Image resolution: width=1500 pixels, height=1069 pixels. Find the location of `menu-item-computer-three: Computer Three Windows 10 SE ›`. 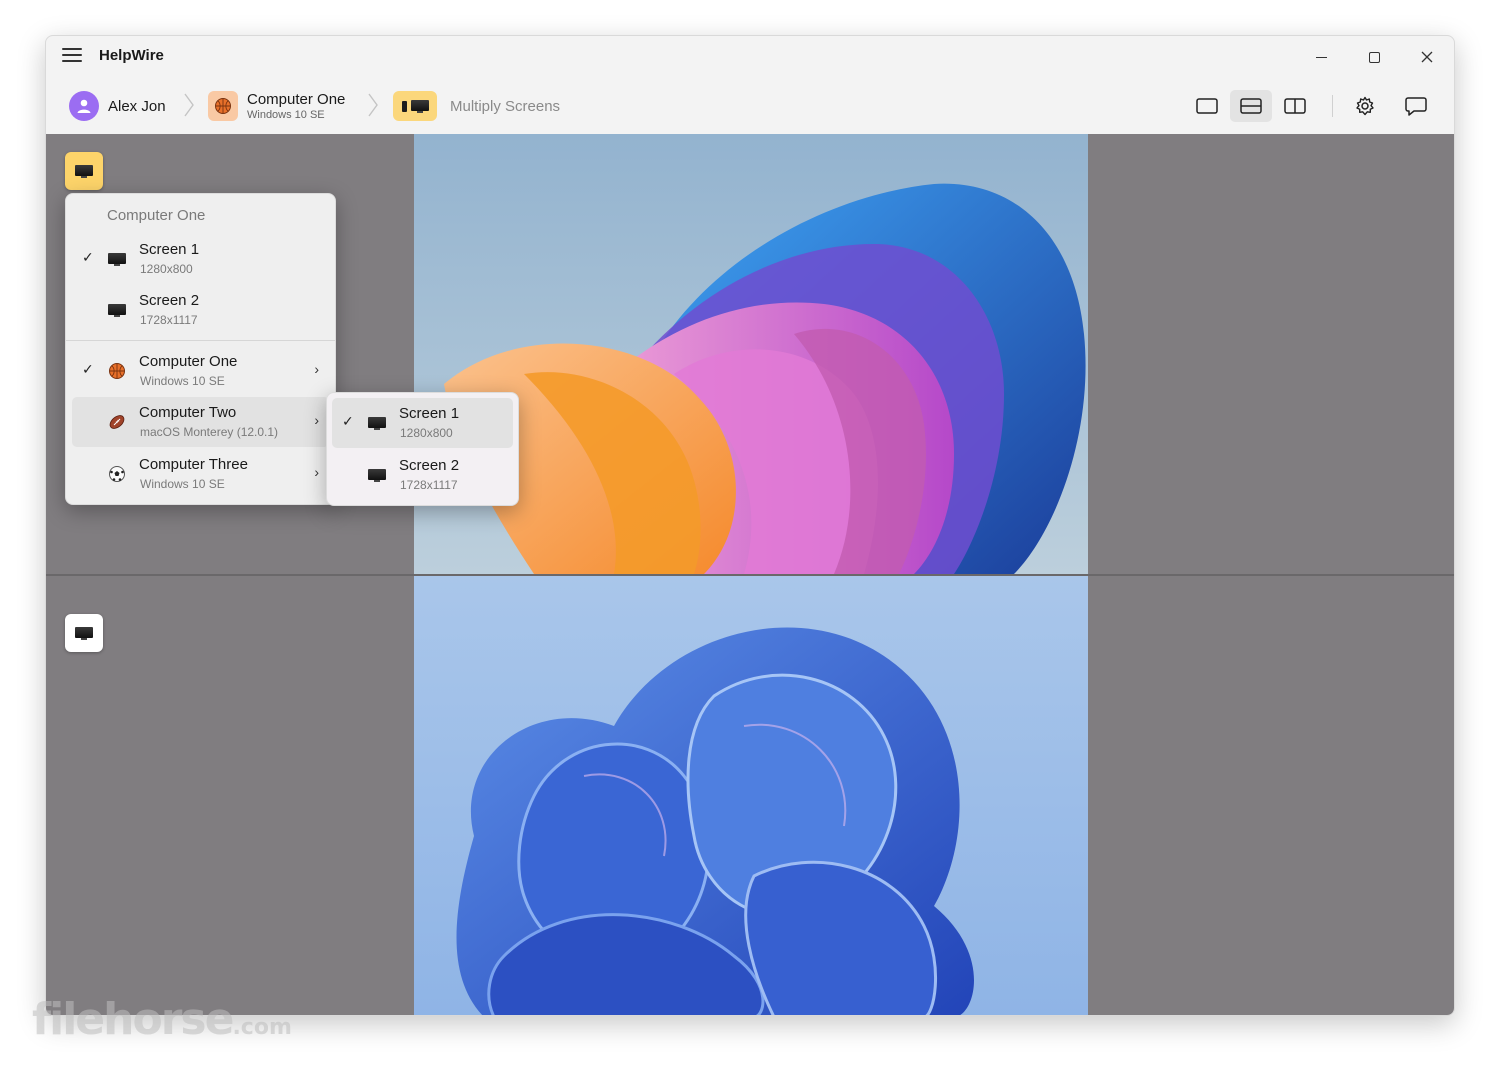

menu-item-computer-three: Computer Three Windows 10 SE › is located at coordinates (200, 474).